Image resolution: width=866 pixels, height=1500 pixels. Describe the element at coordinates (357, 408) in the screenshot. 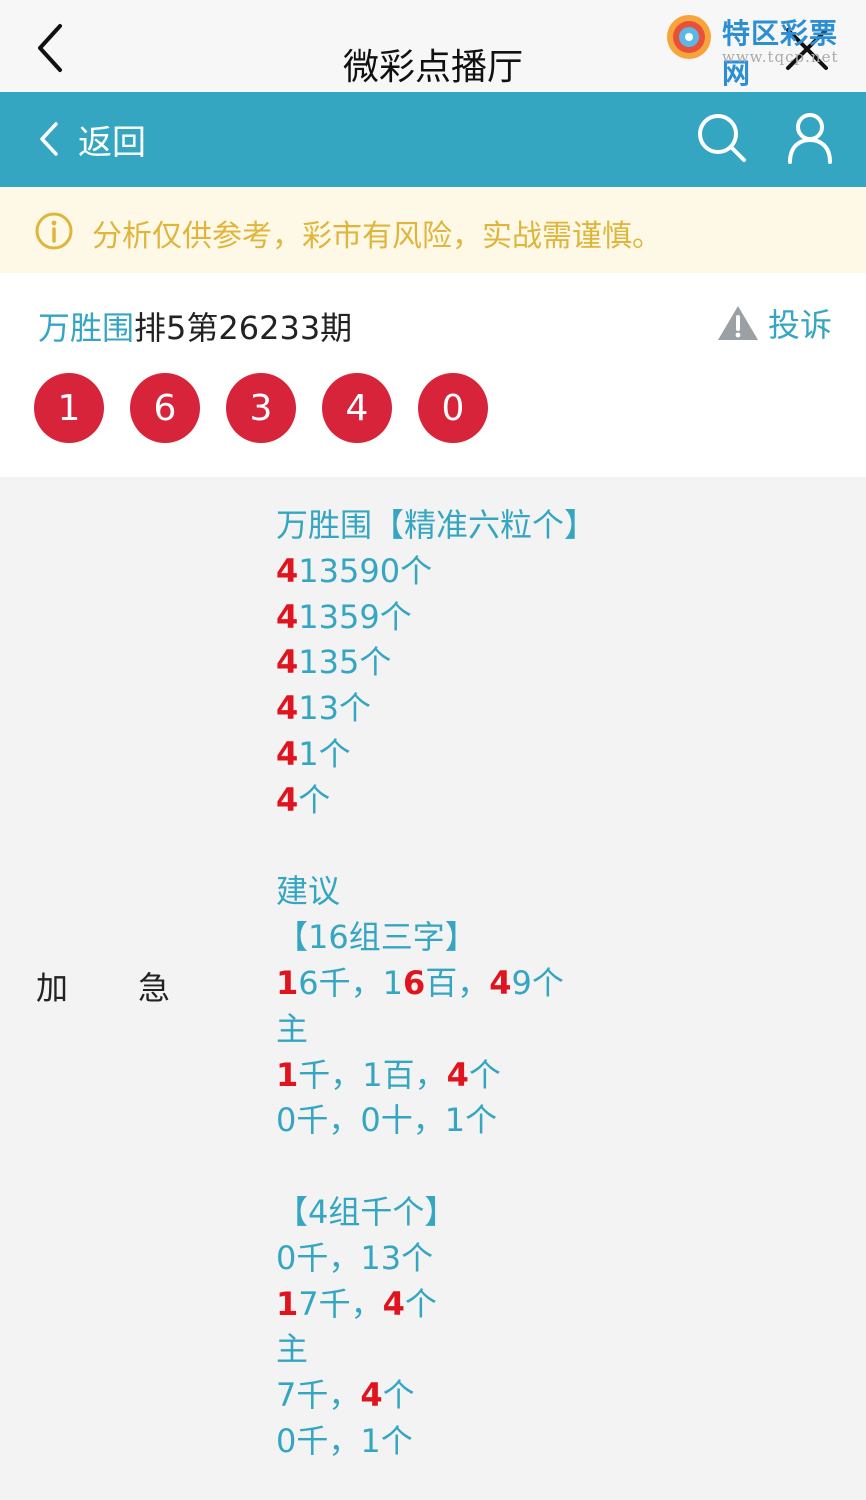

I see `number-ball: 4` at that location.